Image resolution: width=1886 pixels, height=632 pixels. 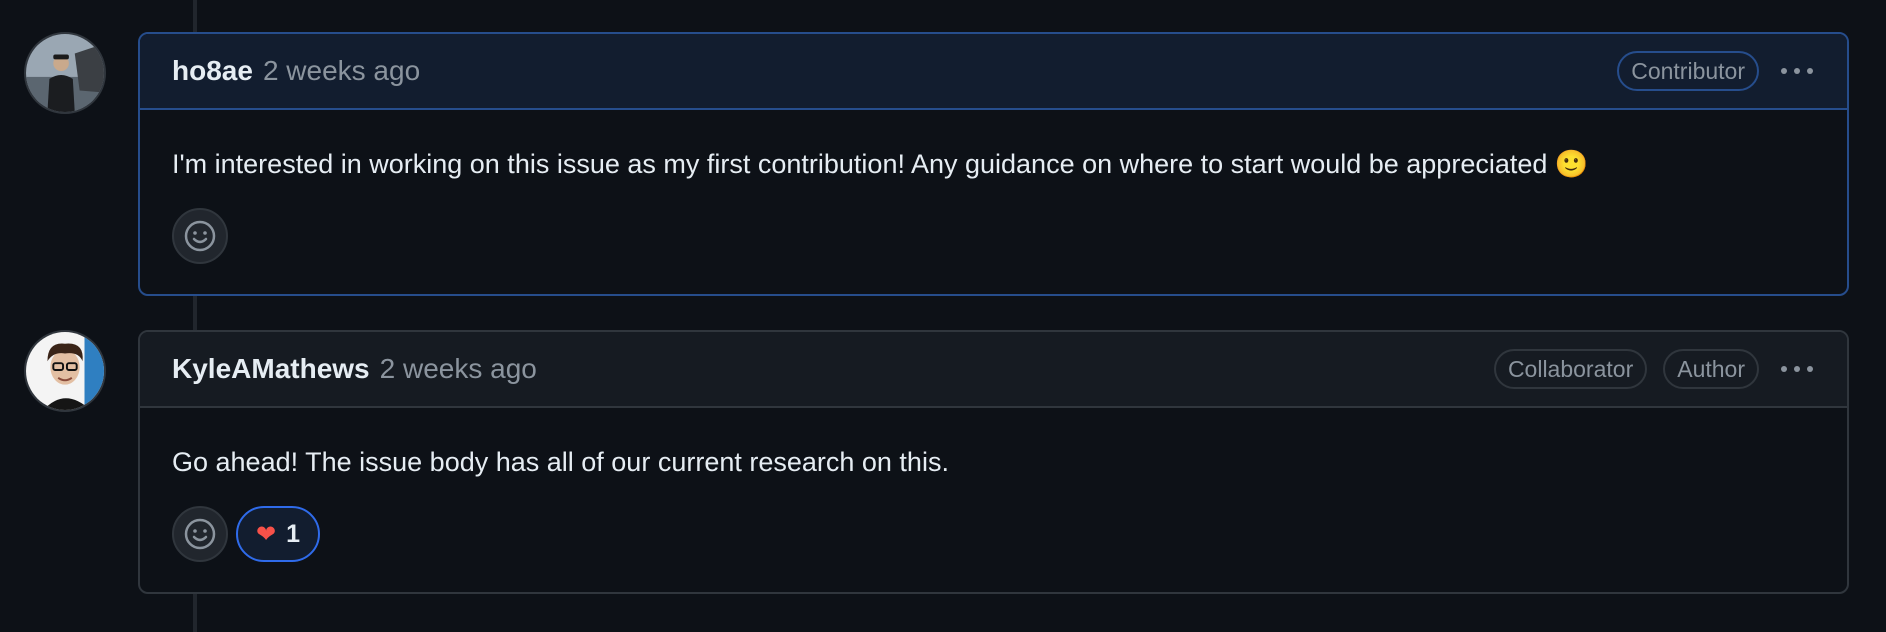 What do you see at coordinates (993, 72) in the screenshot?
I see `comment-header: ho8ae 2 weeks ago Contributor` at bounding box center [993, 72].